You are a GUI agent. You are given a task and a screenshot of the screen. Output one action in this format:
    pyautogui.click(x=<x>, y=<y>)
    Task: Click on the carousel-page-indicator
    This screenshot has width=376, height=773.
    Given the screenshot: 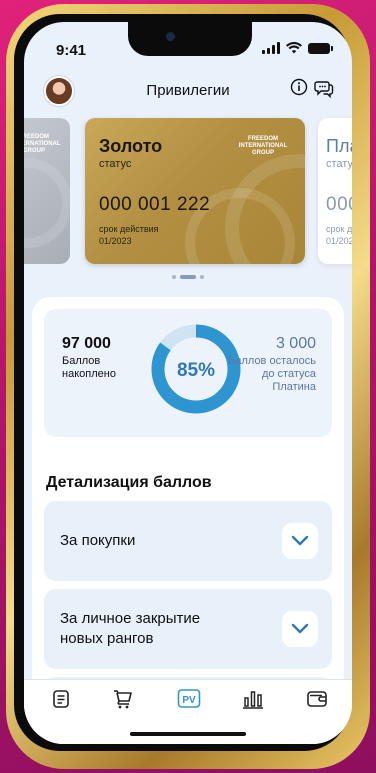 What is the action you would take?
    pyautogui.click(x=188, y=277)
    